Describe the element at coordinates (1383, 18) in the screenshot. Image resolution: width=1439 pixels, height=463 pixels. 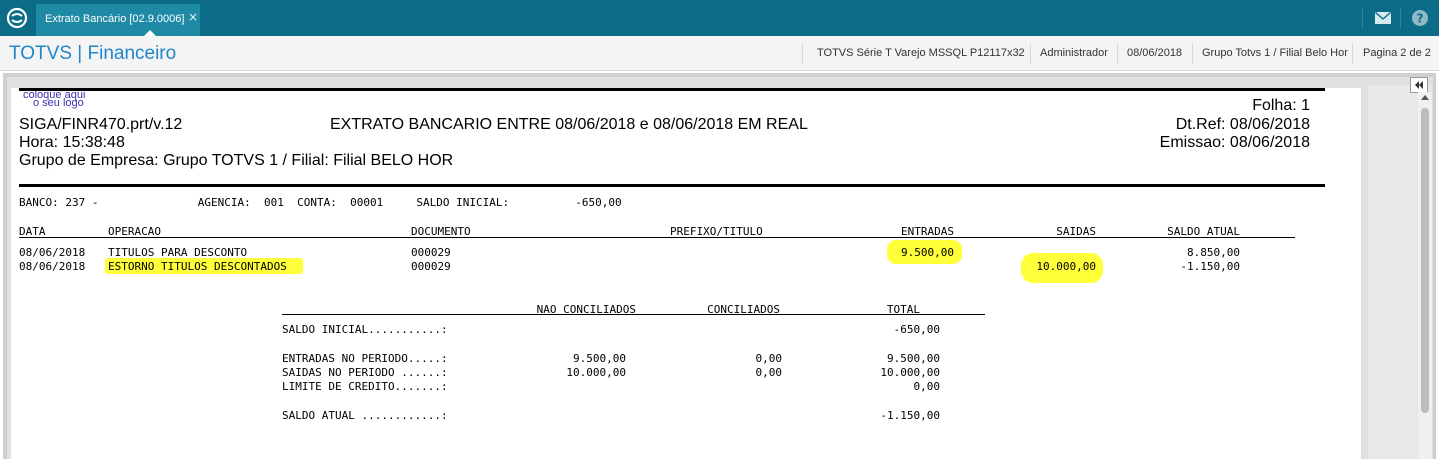
I see `mail-icon` at that location.